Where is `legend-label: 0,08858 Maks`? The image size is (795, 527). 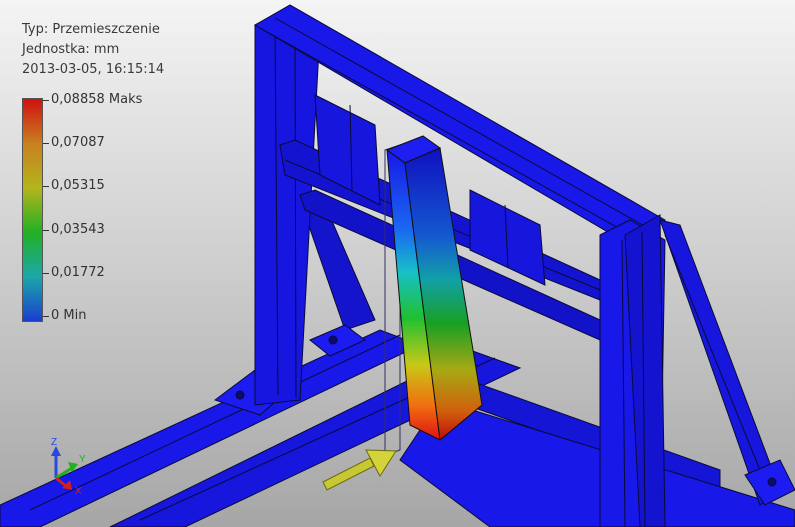
legend-label: 0,08858 Maks is located at coordinates (97, 99).